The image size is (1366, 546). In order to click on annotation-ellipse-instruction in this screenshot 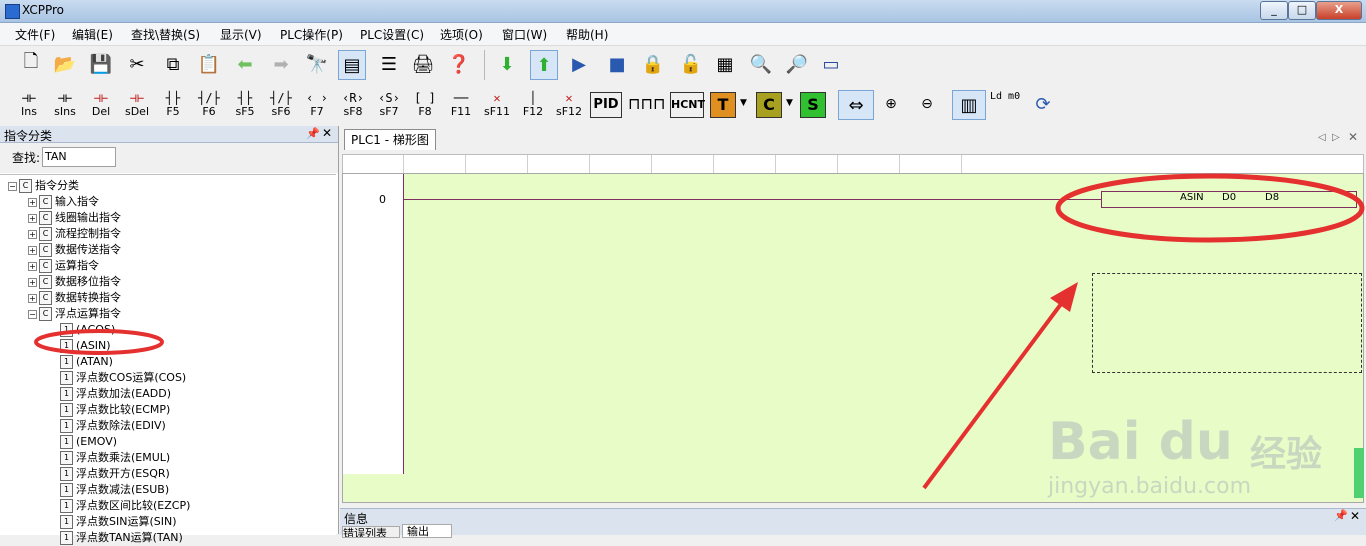, I will do `click(1210, 208)`.